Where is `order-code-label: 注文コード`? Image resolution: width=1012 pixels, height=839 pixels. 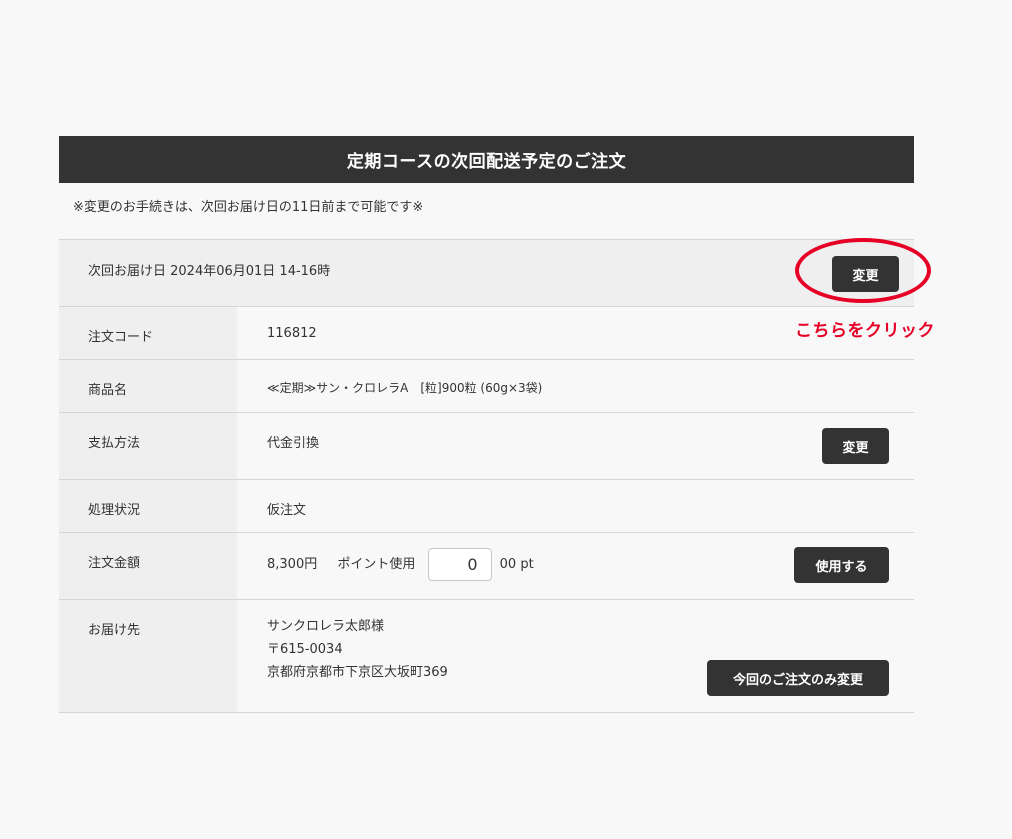 order-code-label: 注文コード is located at coordinates (148, 333).